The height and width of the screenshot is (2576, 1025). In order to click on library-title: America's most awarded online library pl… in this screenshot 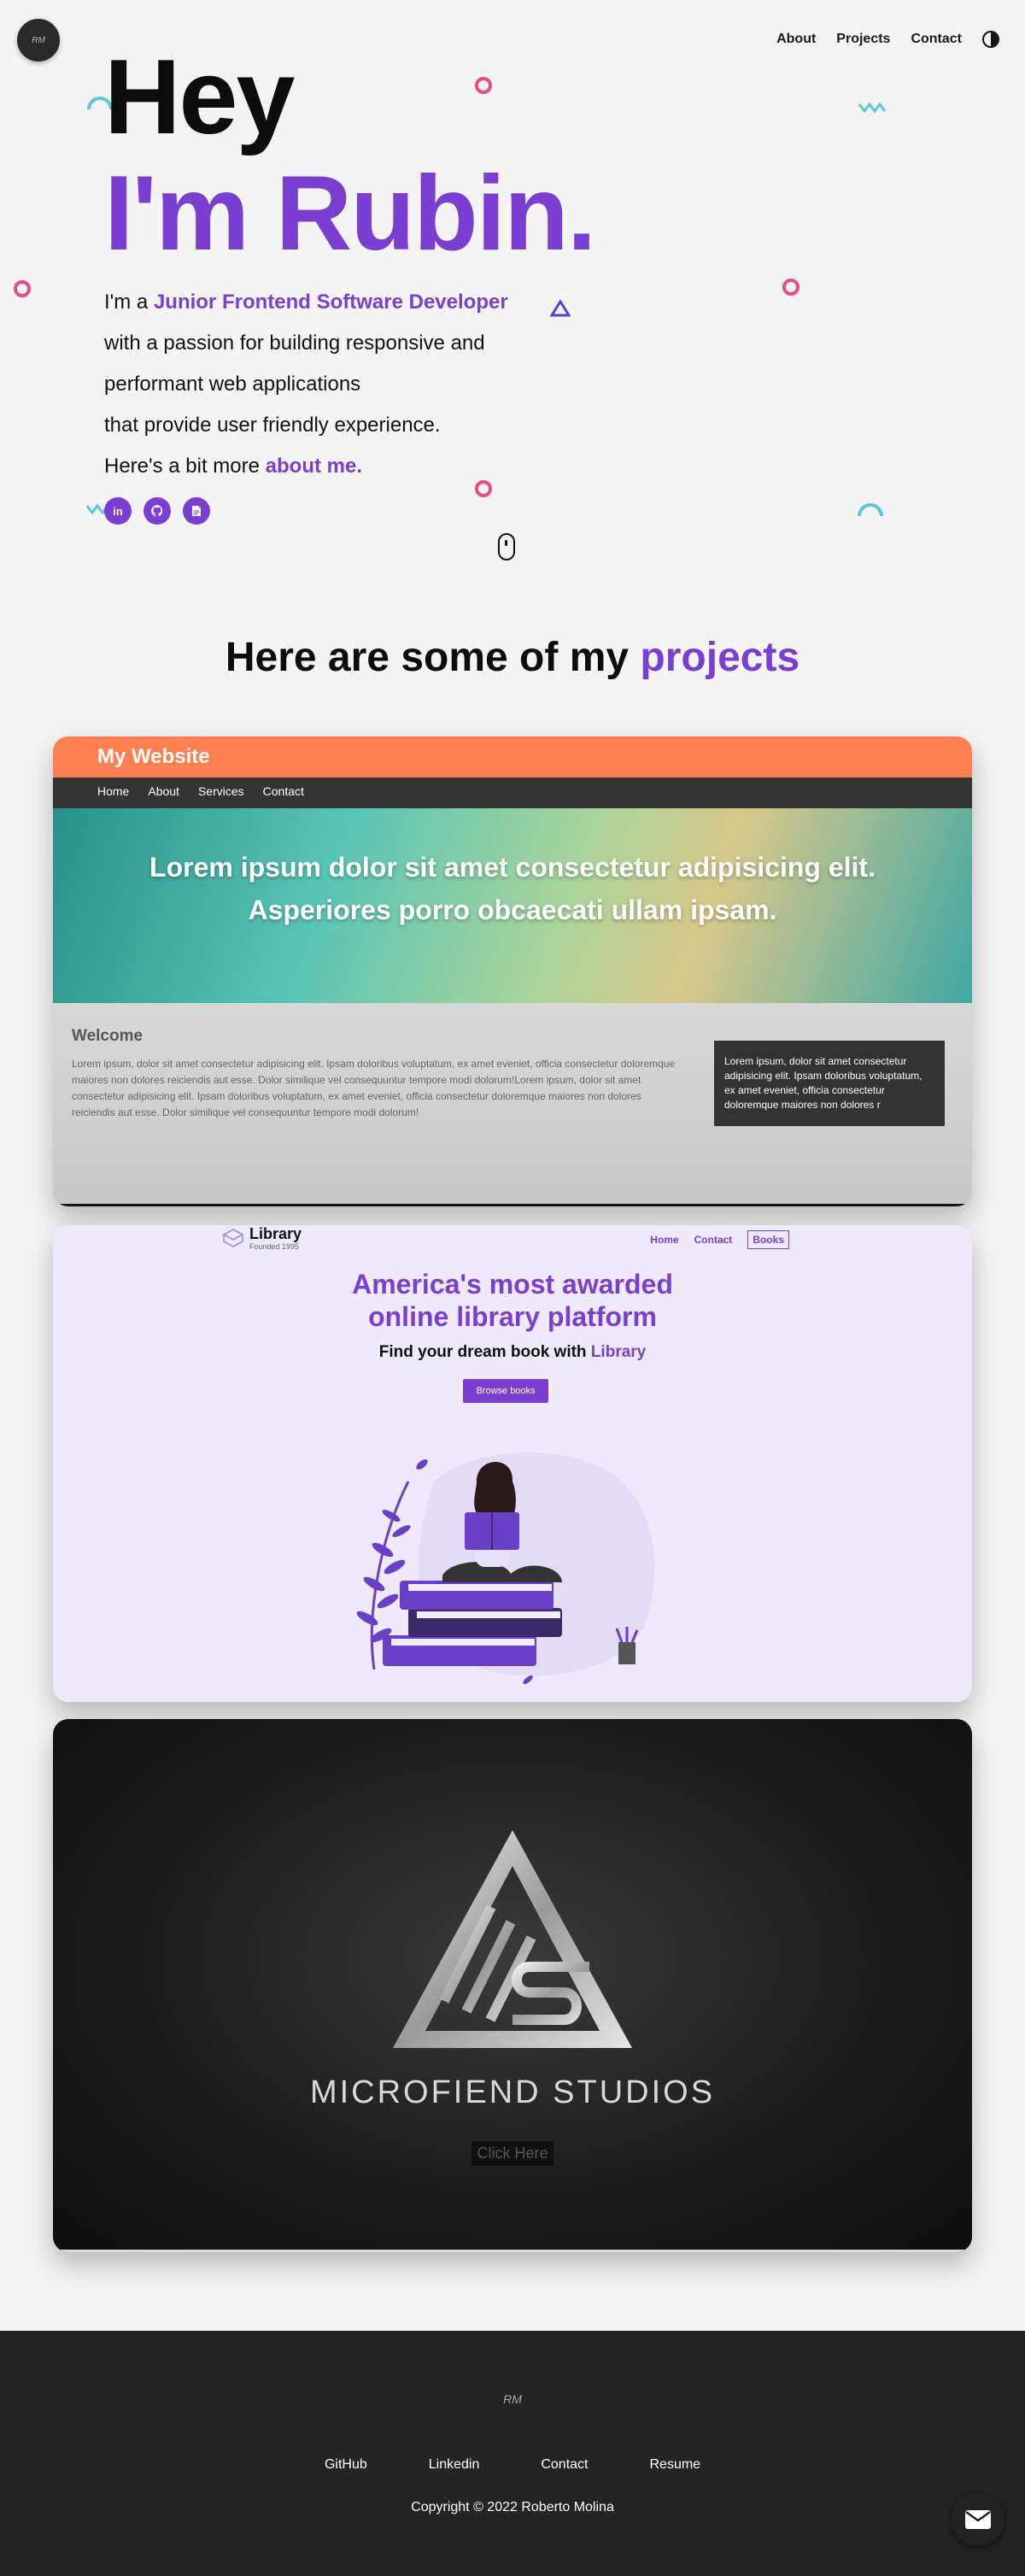, I will do `click(512, 1300)`.